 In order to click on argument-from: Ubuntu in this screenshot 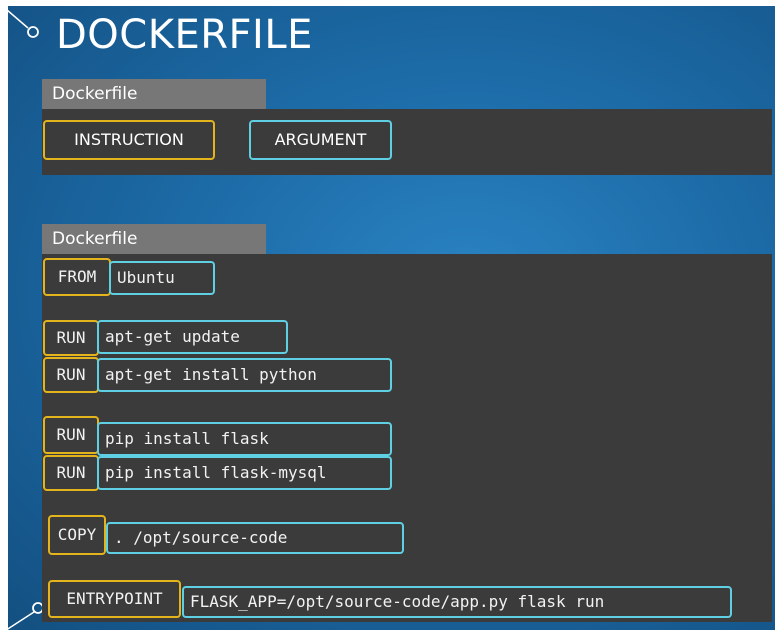, I will do `click(162, 278)`.